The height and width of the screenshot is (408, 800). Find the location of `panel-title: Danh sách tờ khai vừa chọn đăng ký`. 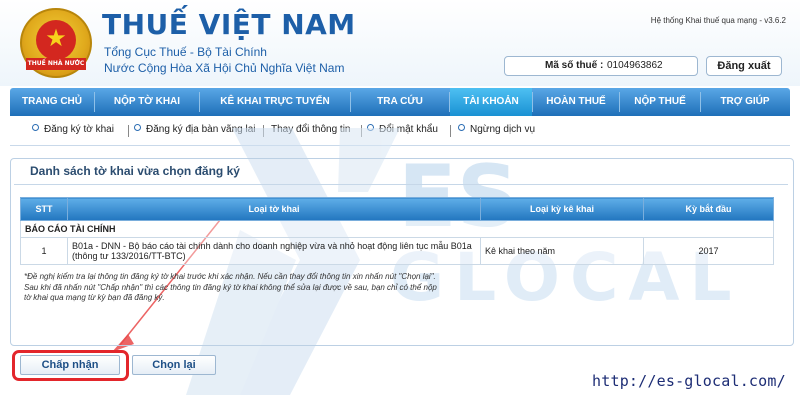

panel-title: Danh sách tờ khai vừa chọn đăng ký is located at coordinates (135, 171).